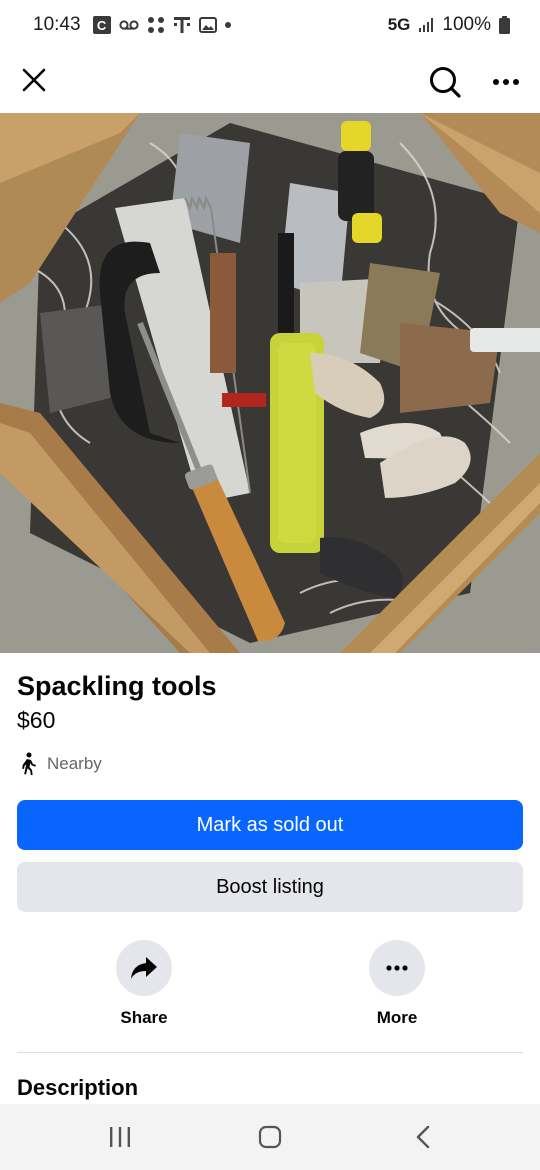 The height and width of the screenshot is (1170, 540). I want to click on recents-icon, so click(120, 1137).